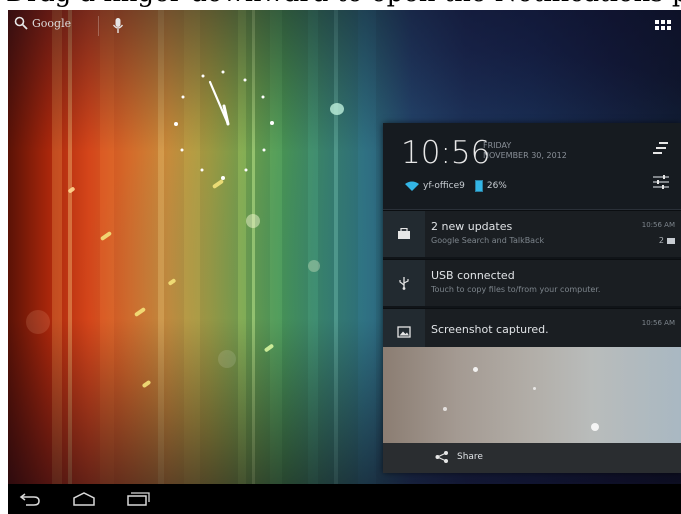 The height and width of the screenshot is (514, 681). I want to click on navigation-bar, so click(344, 499).